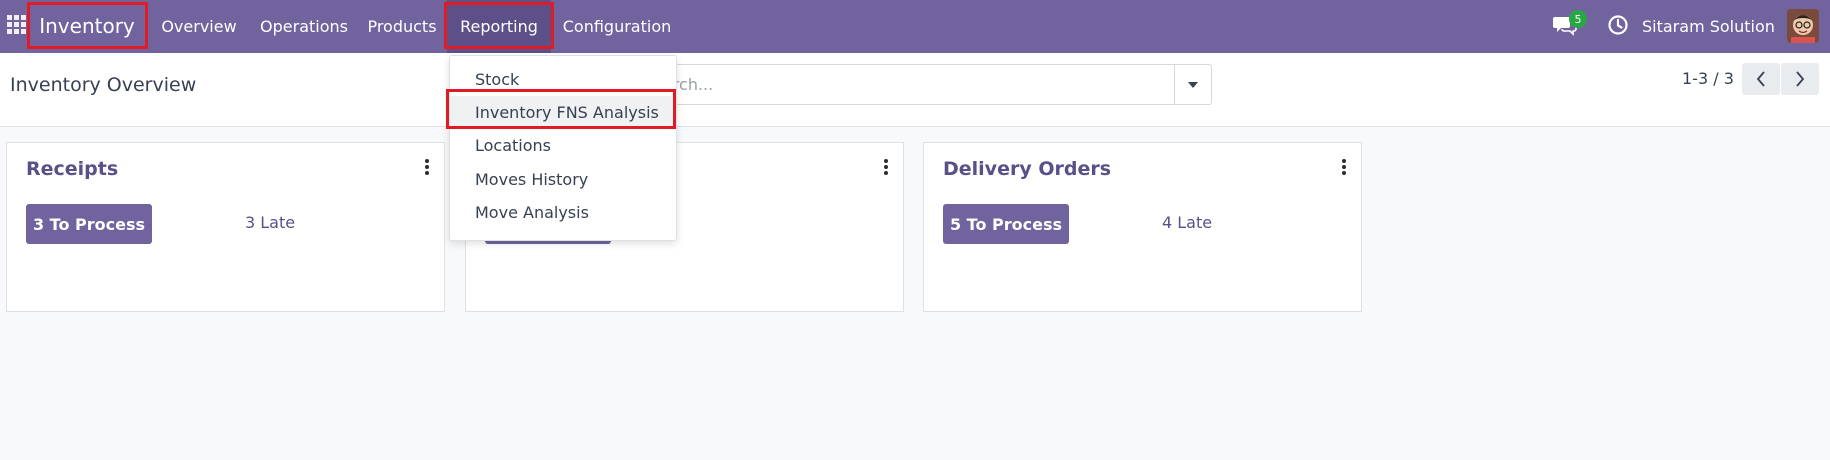  Describe the element at coordinates (72, 169) in the screenshot. I see `card-title: Receipts` at that location.